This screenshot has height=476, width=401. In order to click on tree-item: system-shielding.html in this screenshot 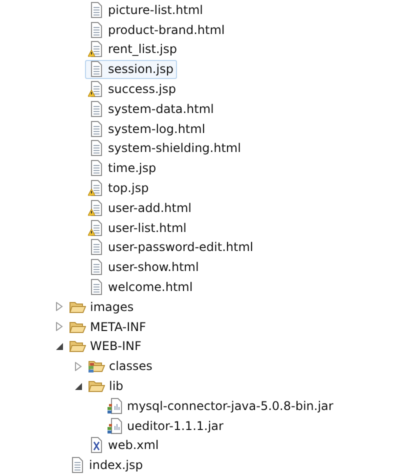, I will do `click(165, 148)`.